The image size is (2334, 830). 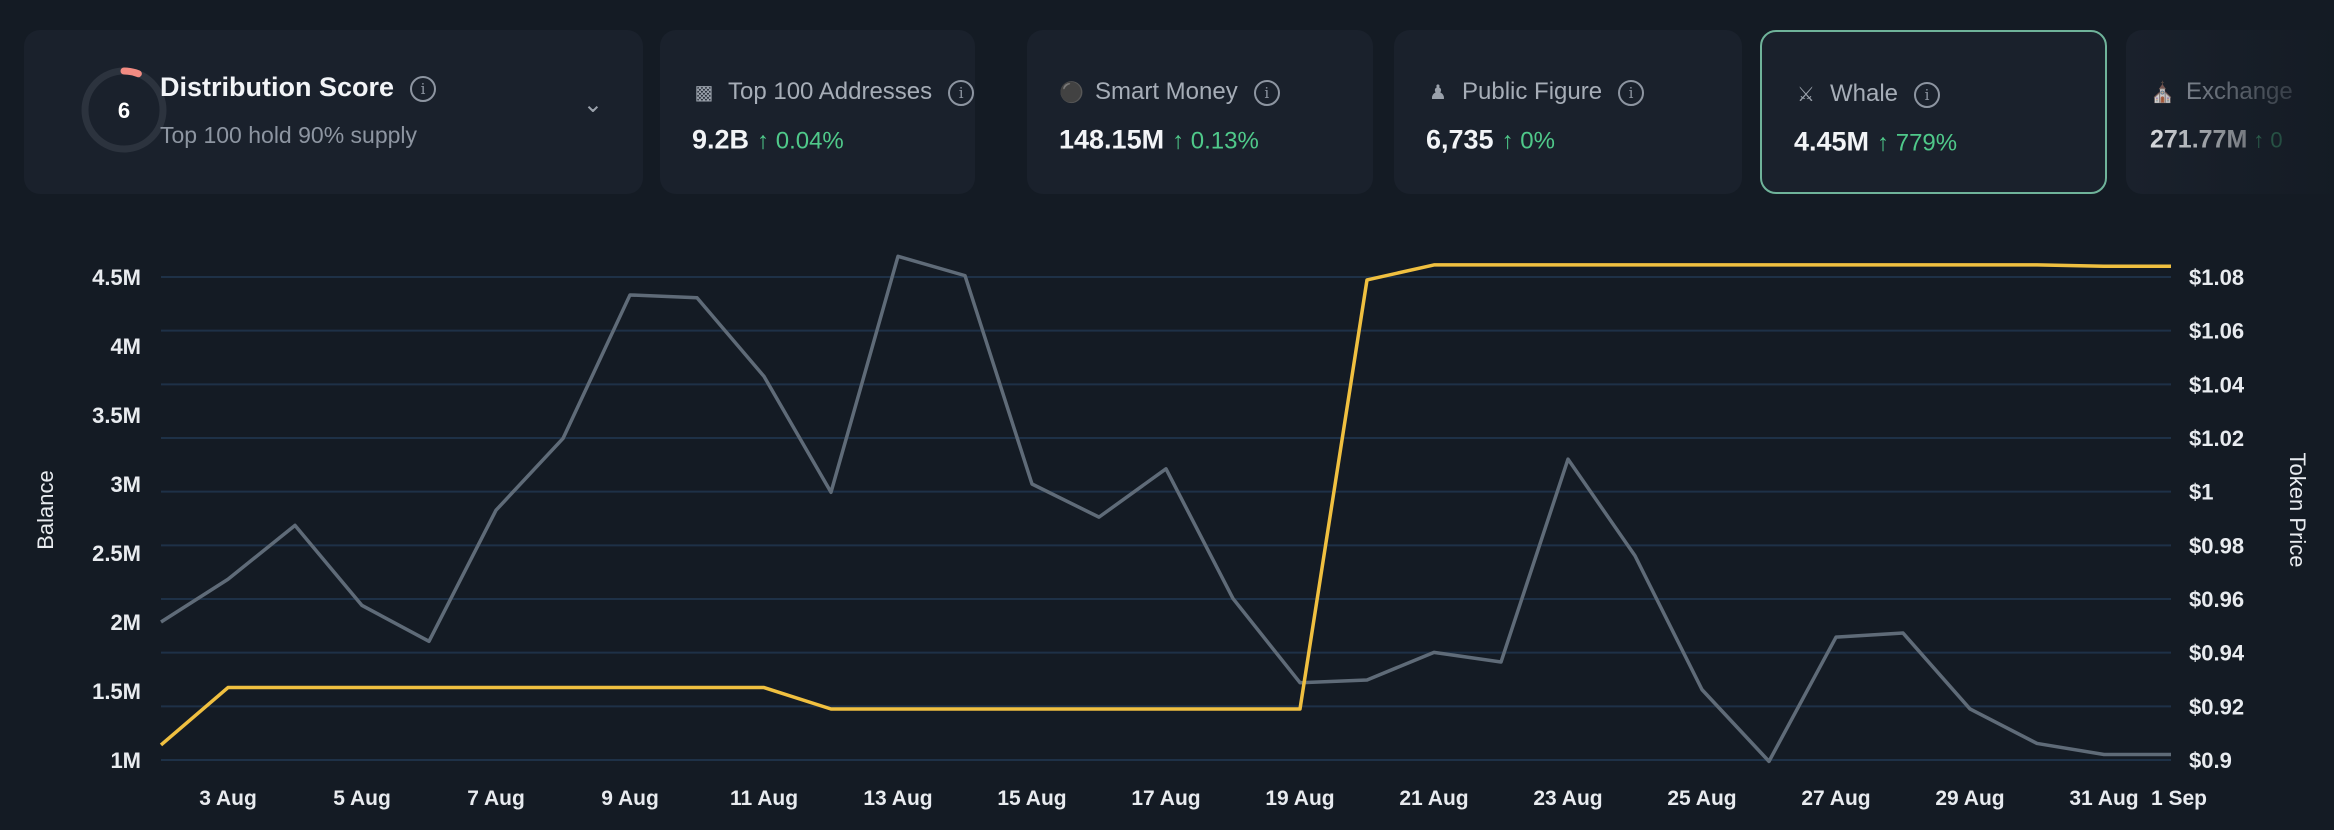 What do you see at coordinates (116, 553) in the screenshot?
I see `y-tick-label: 2.5M` at bounding box center [116, 553].